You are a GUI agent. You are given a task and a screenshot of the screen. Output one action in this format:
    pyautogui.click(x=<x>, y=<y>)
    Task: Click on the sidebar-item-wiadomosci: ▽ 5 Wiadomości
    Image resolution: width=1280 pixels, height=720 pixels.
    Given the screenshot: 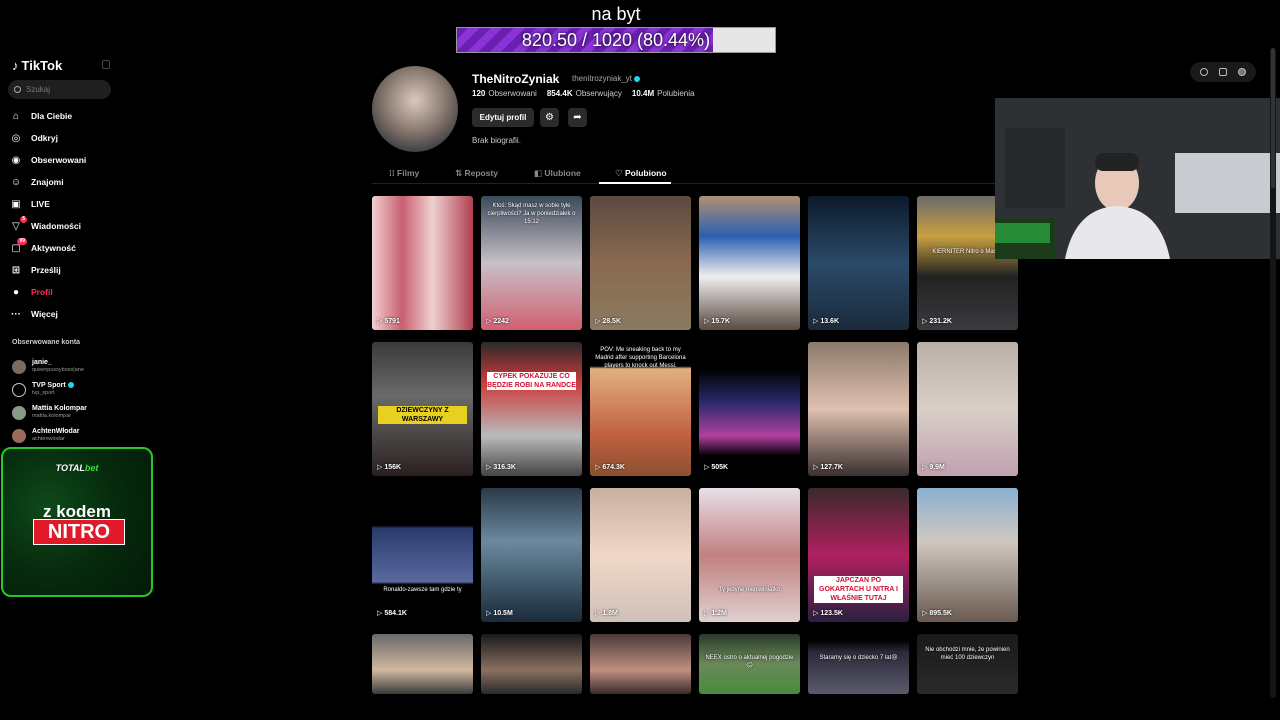 What is the action you would take?
    pyautogui.click(x=48, y=226)
    